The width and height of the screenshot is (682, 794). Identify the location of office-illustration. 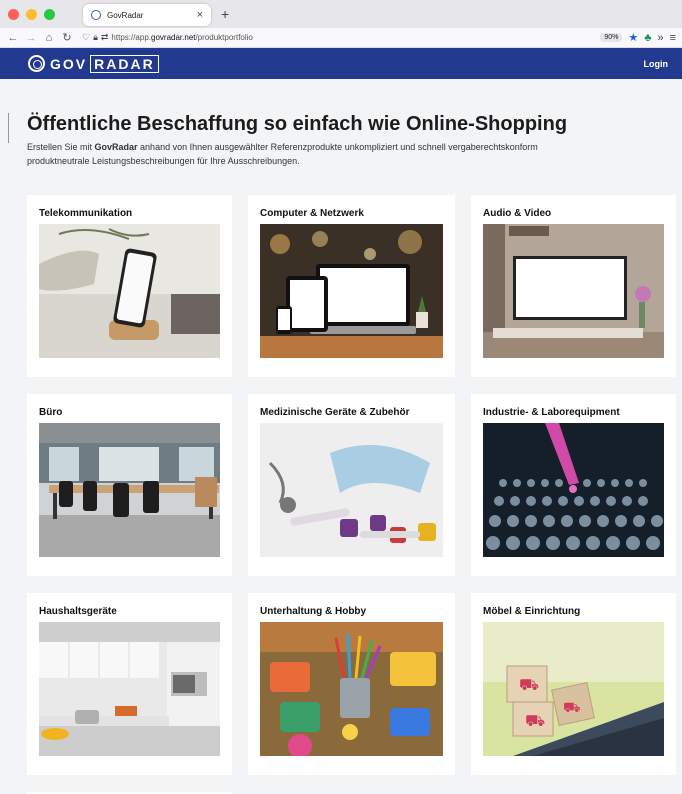
(129, 490).